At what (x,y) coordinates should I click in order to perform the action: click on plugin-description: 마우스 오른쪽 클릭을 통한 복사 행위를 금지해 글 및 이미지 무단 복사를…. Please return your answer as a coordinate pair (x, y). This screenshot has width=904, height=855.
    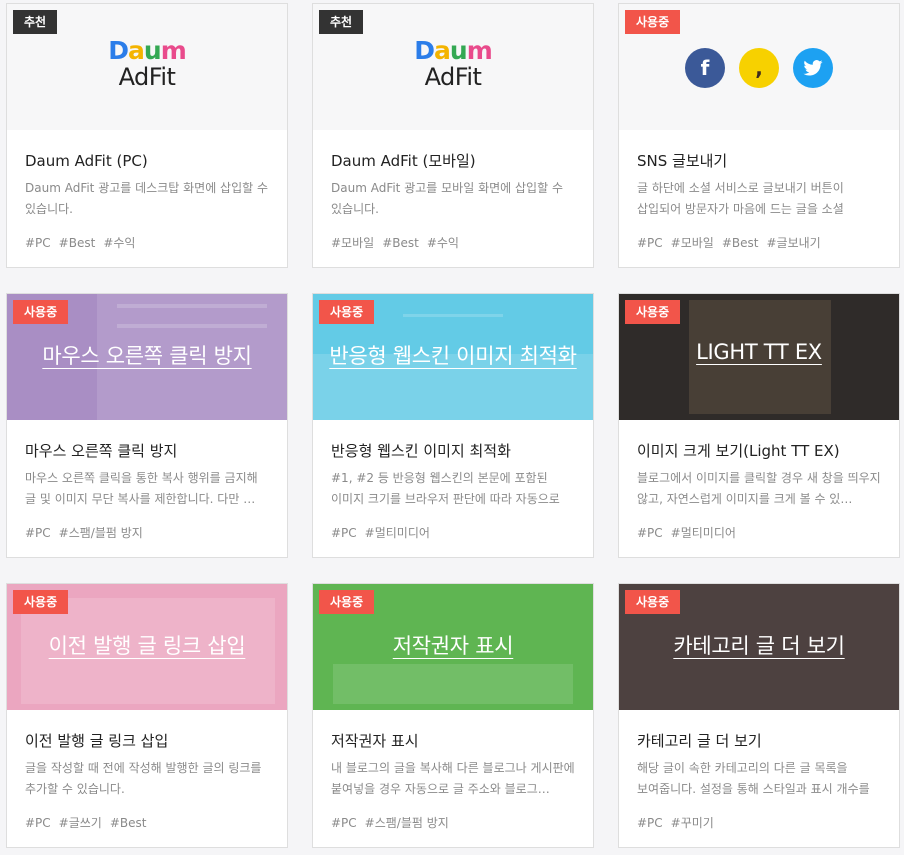
    Looking at the image, I should click on (141, 488).